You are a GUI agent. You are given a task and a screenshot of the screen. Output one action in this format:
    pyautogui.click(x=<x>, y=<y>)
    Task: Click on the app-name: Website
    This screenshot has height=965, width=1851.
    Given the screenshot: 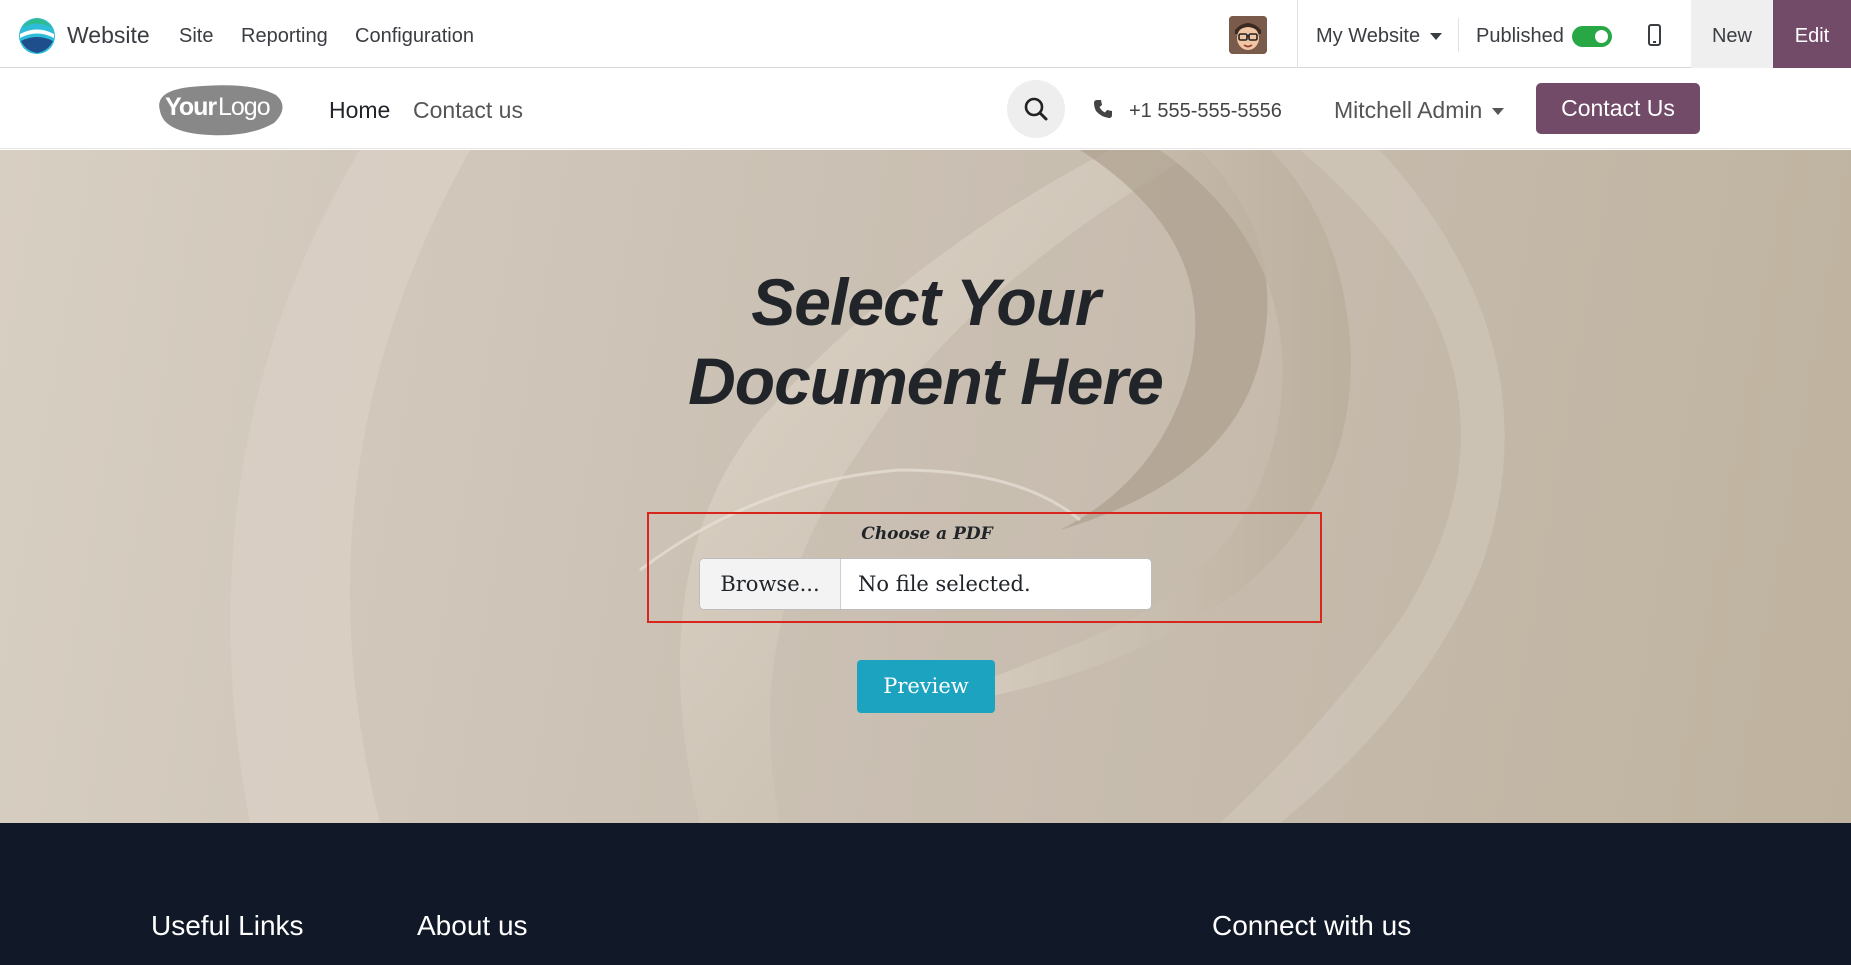 What is the action you would take?
    pyautogui.click(x=108, y=35)
    